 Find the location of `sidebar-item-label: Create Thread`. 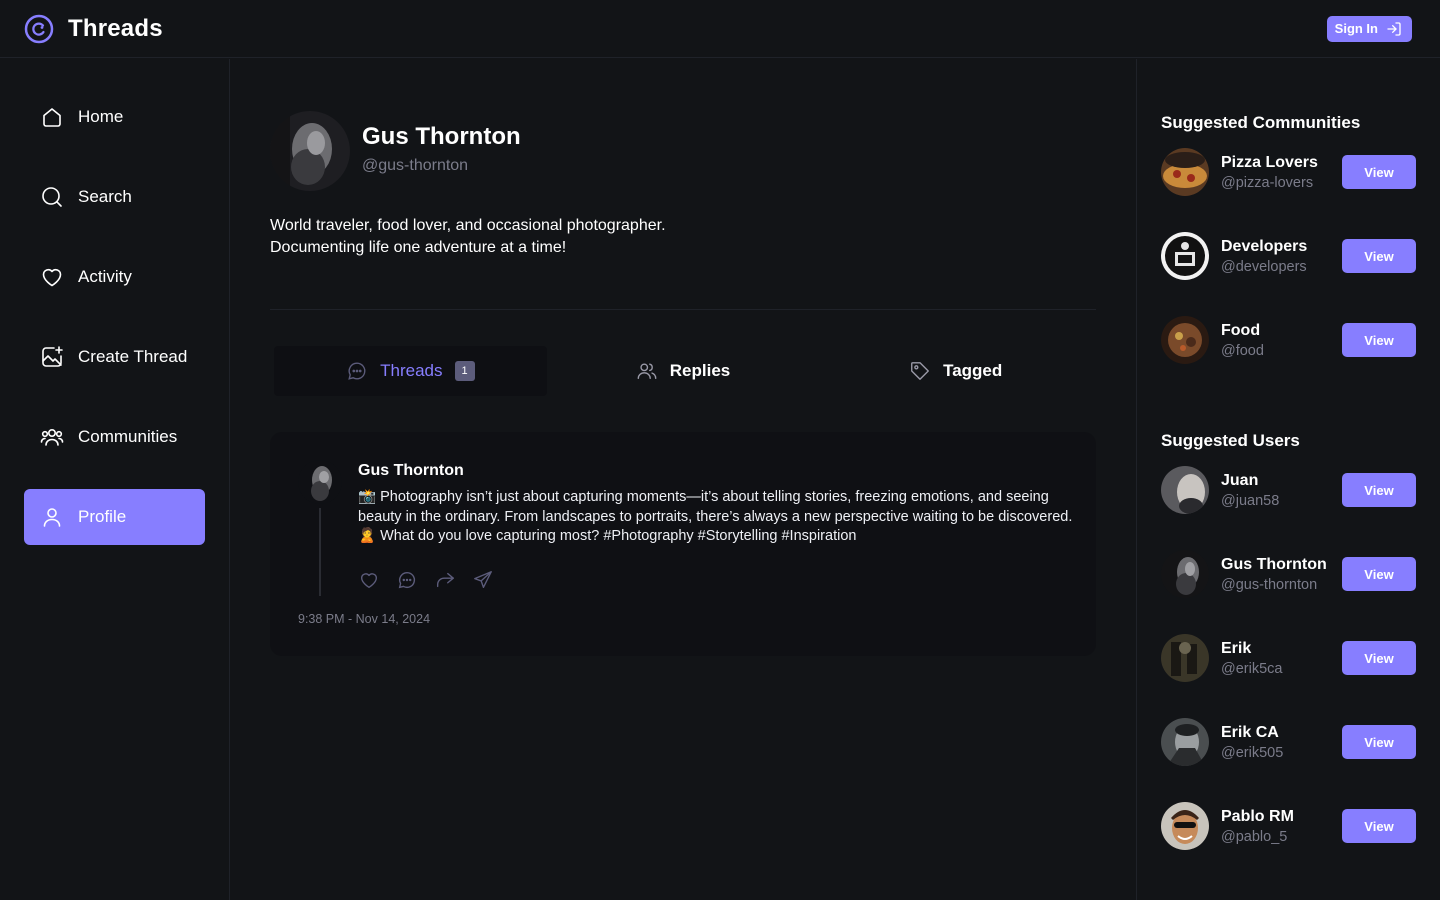

sidebar-item-label: Create Thread is located at coordinates (133, 356).